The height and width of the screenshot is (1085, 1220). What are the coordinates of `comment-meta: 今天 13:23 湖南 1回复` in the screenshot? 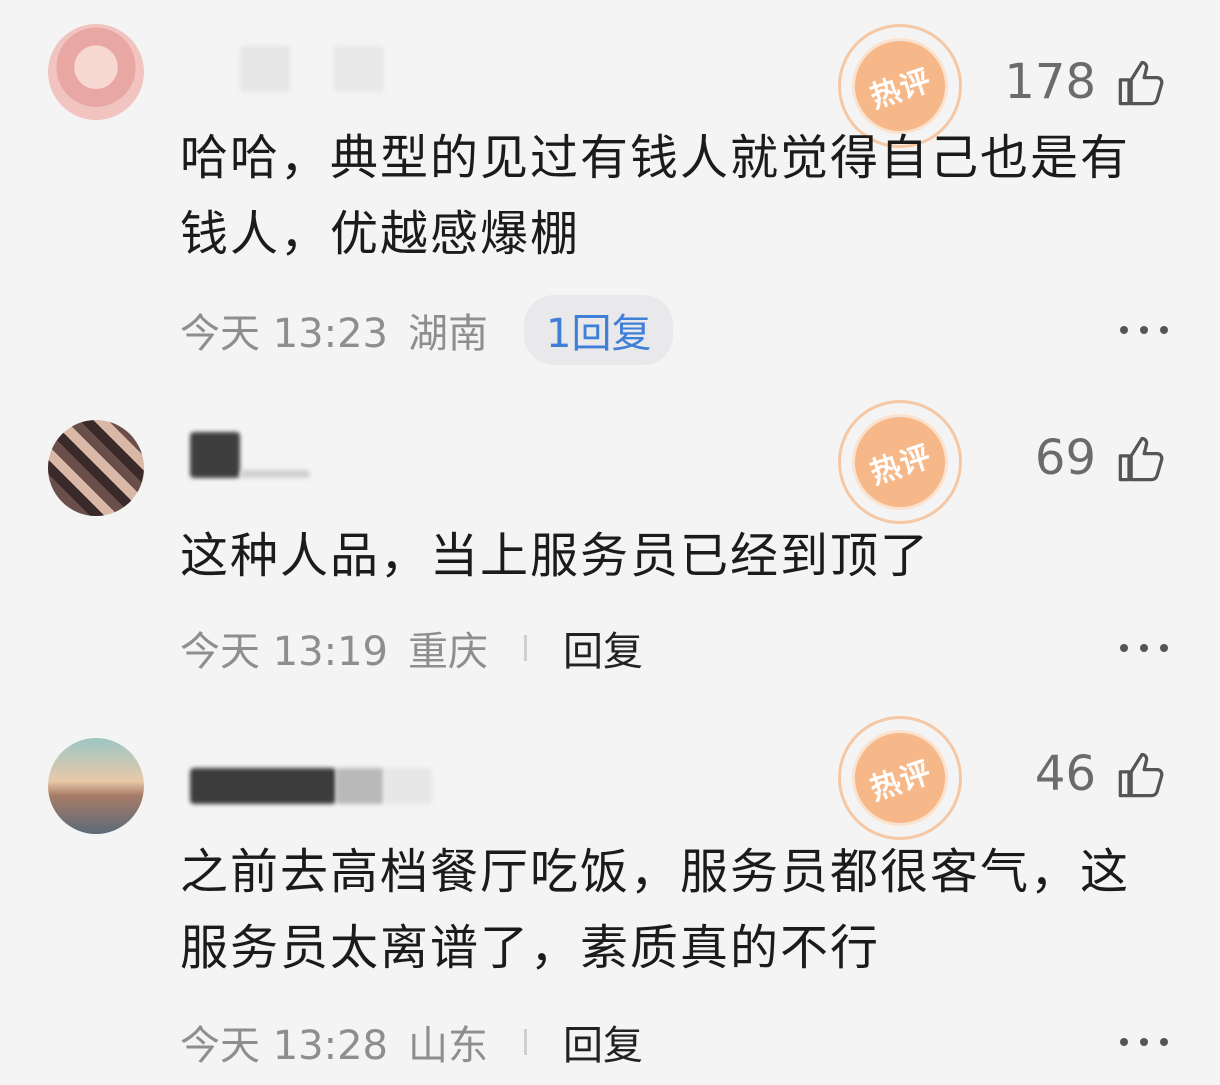 It's located at (427, 330).